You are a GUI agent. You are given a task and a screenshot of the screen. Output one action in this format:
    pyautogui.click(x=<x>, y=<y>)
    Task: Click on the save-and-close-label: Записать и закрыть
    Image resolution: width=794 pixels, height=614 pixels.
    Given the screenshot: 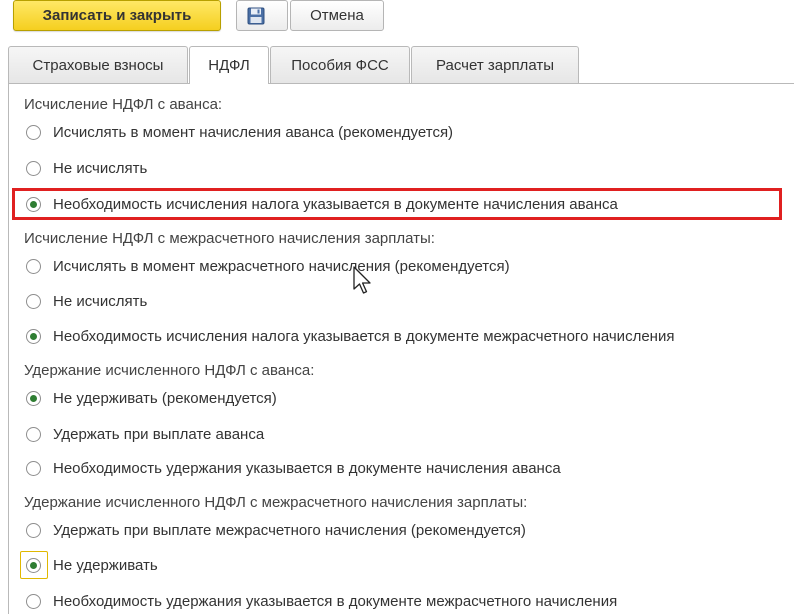 What is the action you would take?
    pyautogui.click(x=117, y=15)
    